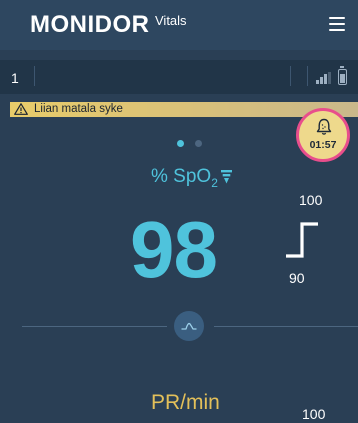 This screenshot has height=423, width=358. I want to click on waveform-icon, so click(189, 326).